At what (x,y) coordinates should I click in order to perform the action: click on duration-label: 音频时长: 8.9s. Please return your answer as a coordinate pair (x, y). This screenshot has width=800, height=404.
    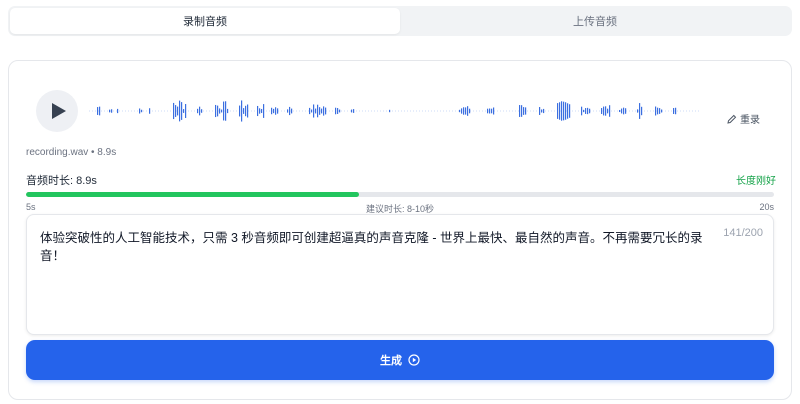
    Looking at the image, I should click on (61, 181).